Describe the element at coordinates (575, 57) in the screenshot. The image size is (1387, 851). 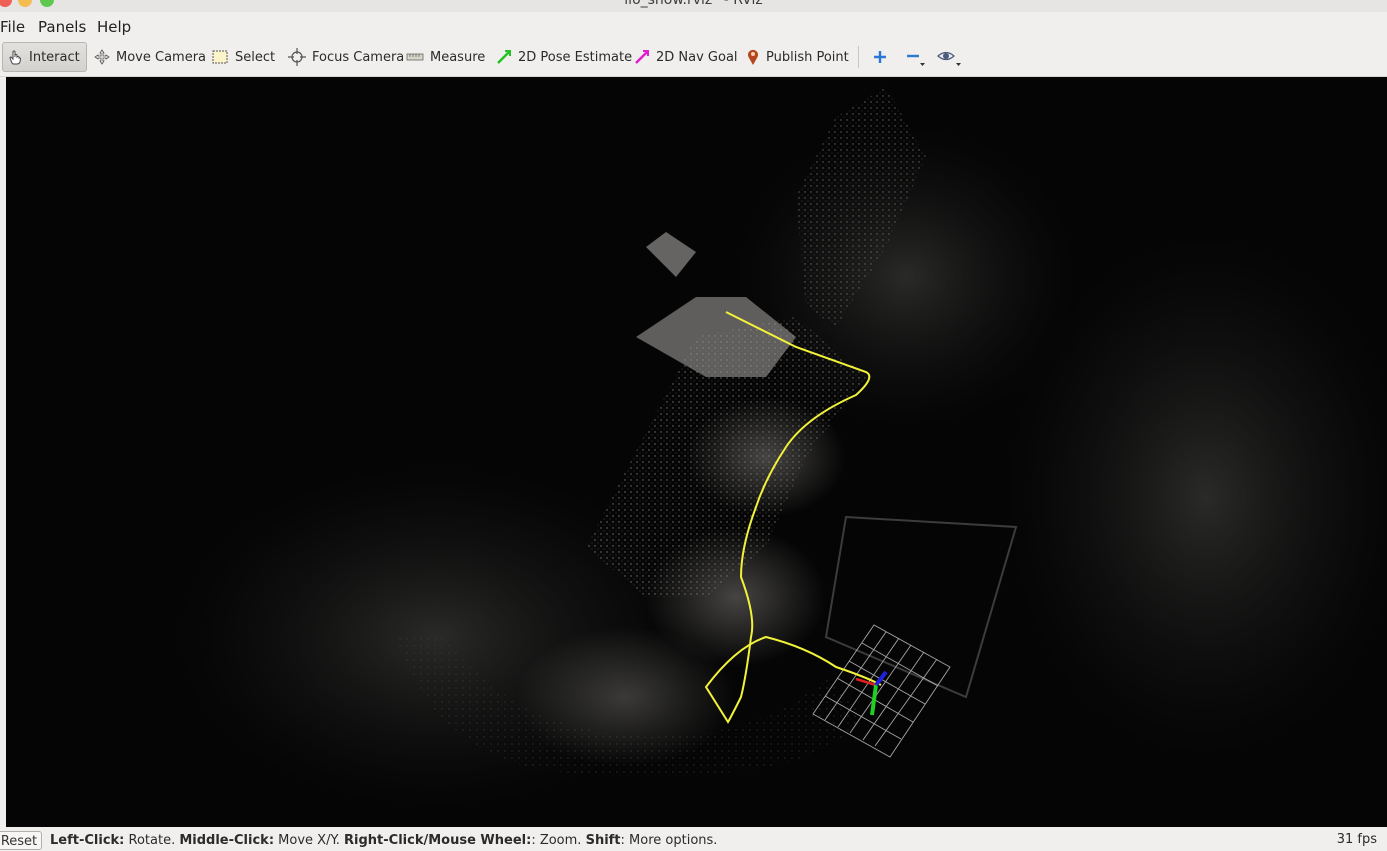
I see `2d-pose-estimate-label: 2D Pose Estimate` at that location.